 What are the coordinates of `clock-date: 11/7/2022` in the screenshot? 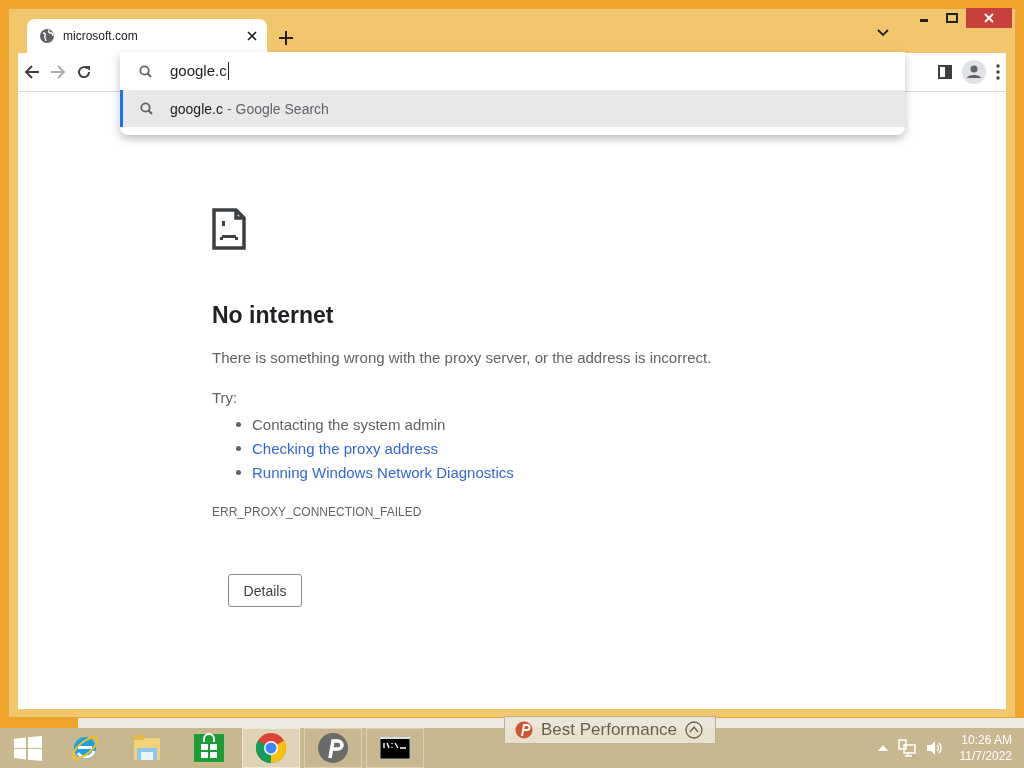 It's located at (985, 756).